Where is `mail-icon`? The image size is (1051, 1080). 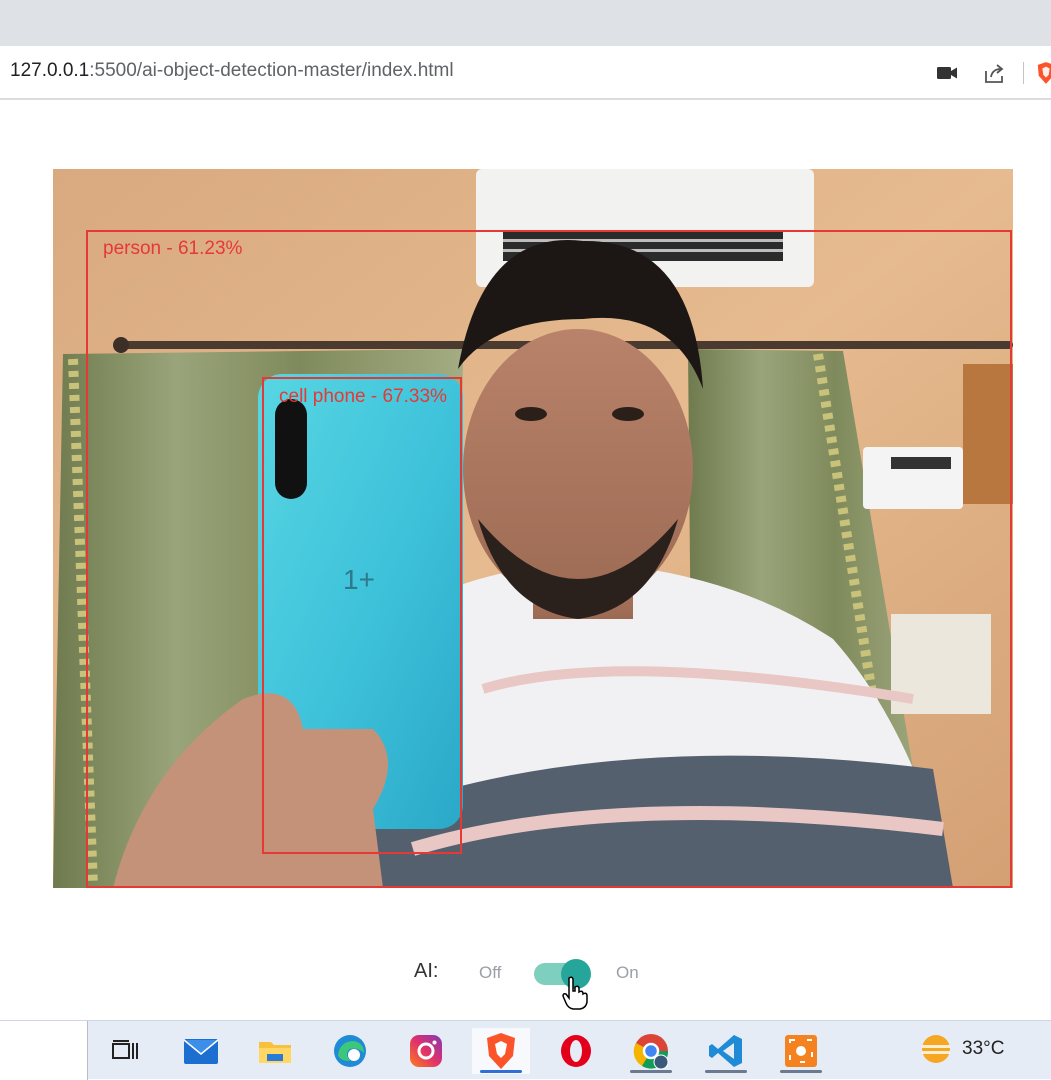
mail-icon is located at coordinates (201, 1051).